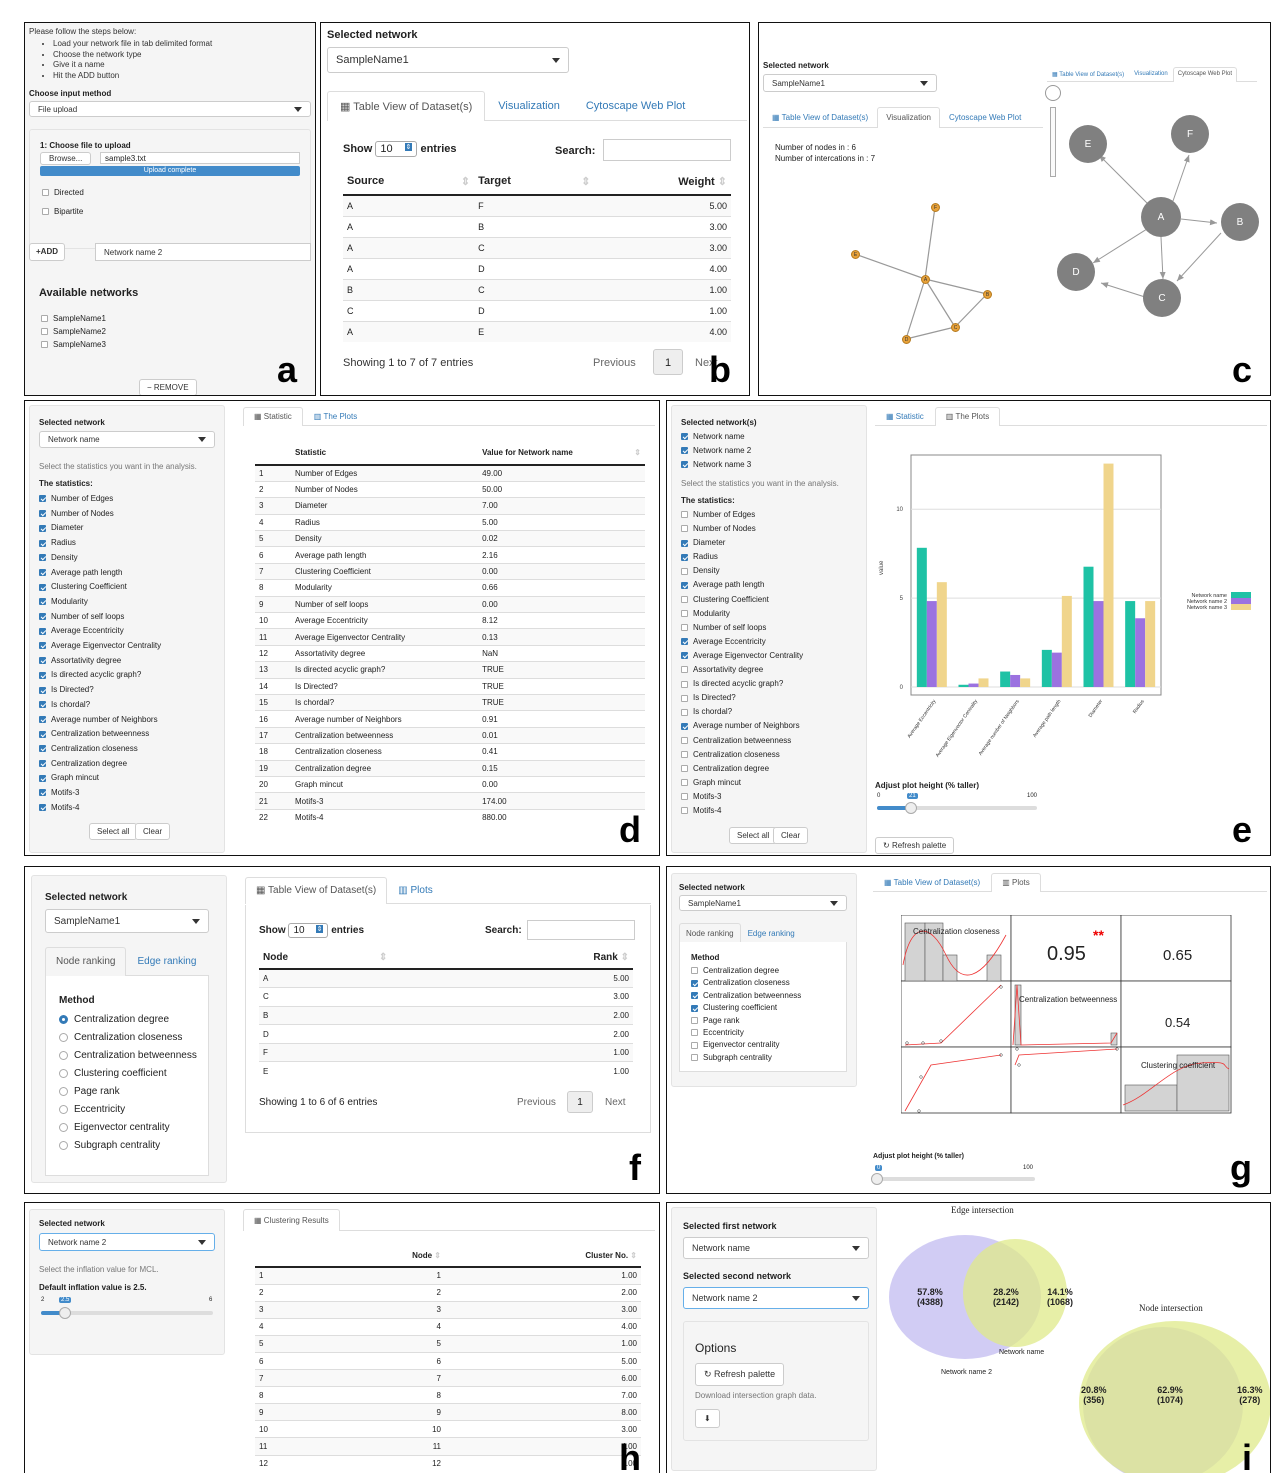 This screenshot has width=1287, height=1473. I want to click on plot-height-slider, so click(955, 1179).